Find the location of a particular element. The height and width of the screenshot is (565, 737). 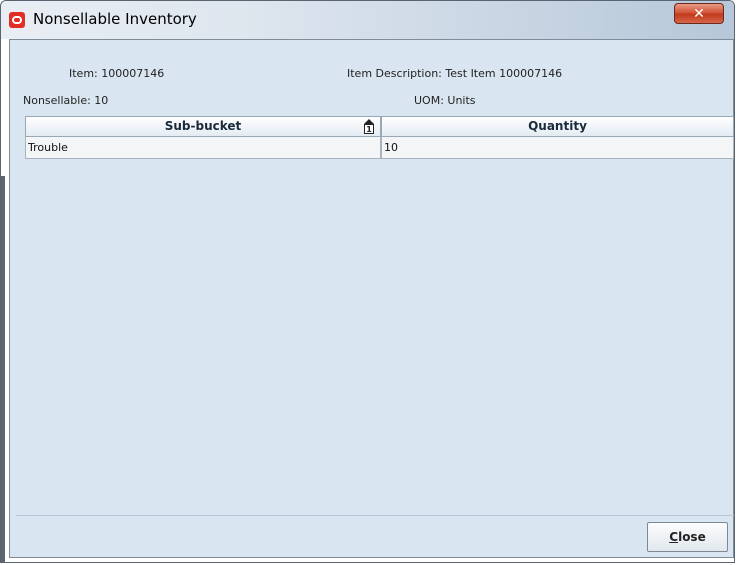

close-button-mnemonic: C is located at coordinates (674, 537).